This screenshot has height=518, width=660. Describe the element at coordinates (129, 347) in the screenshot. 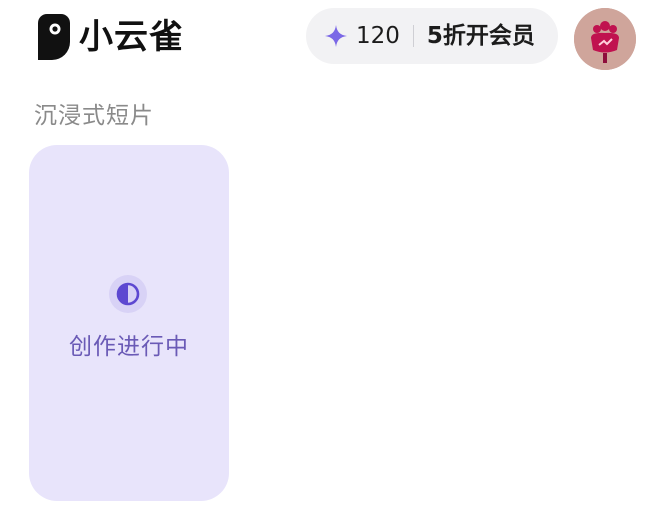

I see `status-text: 创作进行中` at that location.